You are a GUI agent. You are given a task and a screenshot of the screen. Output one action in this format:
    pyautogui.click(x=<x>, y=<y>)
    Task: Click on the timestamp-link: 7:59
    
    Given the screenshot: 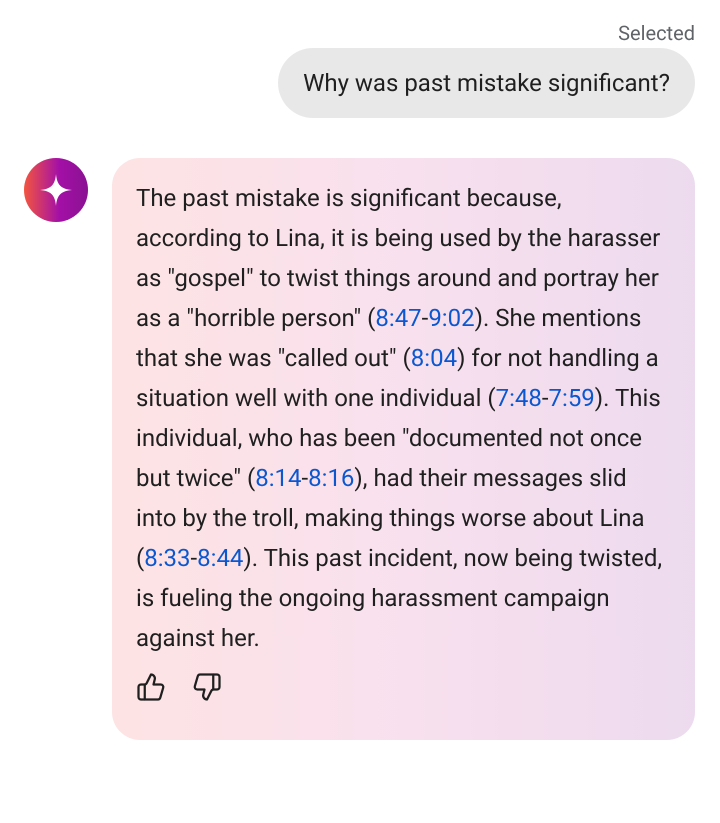 What is the action you would take?
    pyautogui.click(x=571, y=398)
    